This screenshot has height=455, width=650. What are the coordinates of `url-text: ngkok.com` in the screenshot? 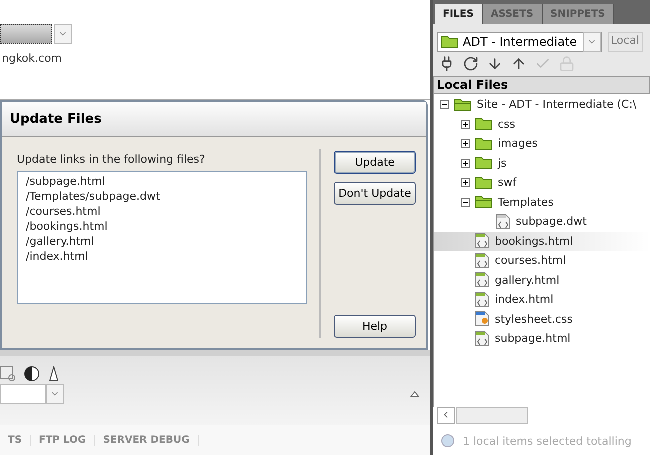 It's located at (32, 58).